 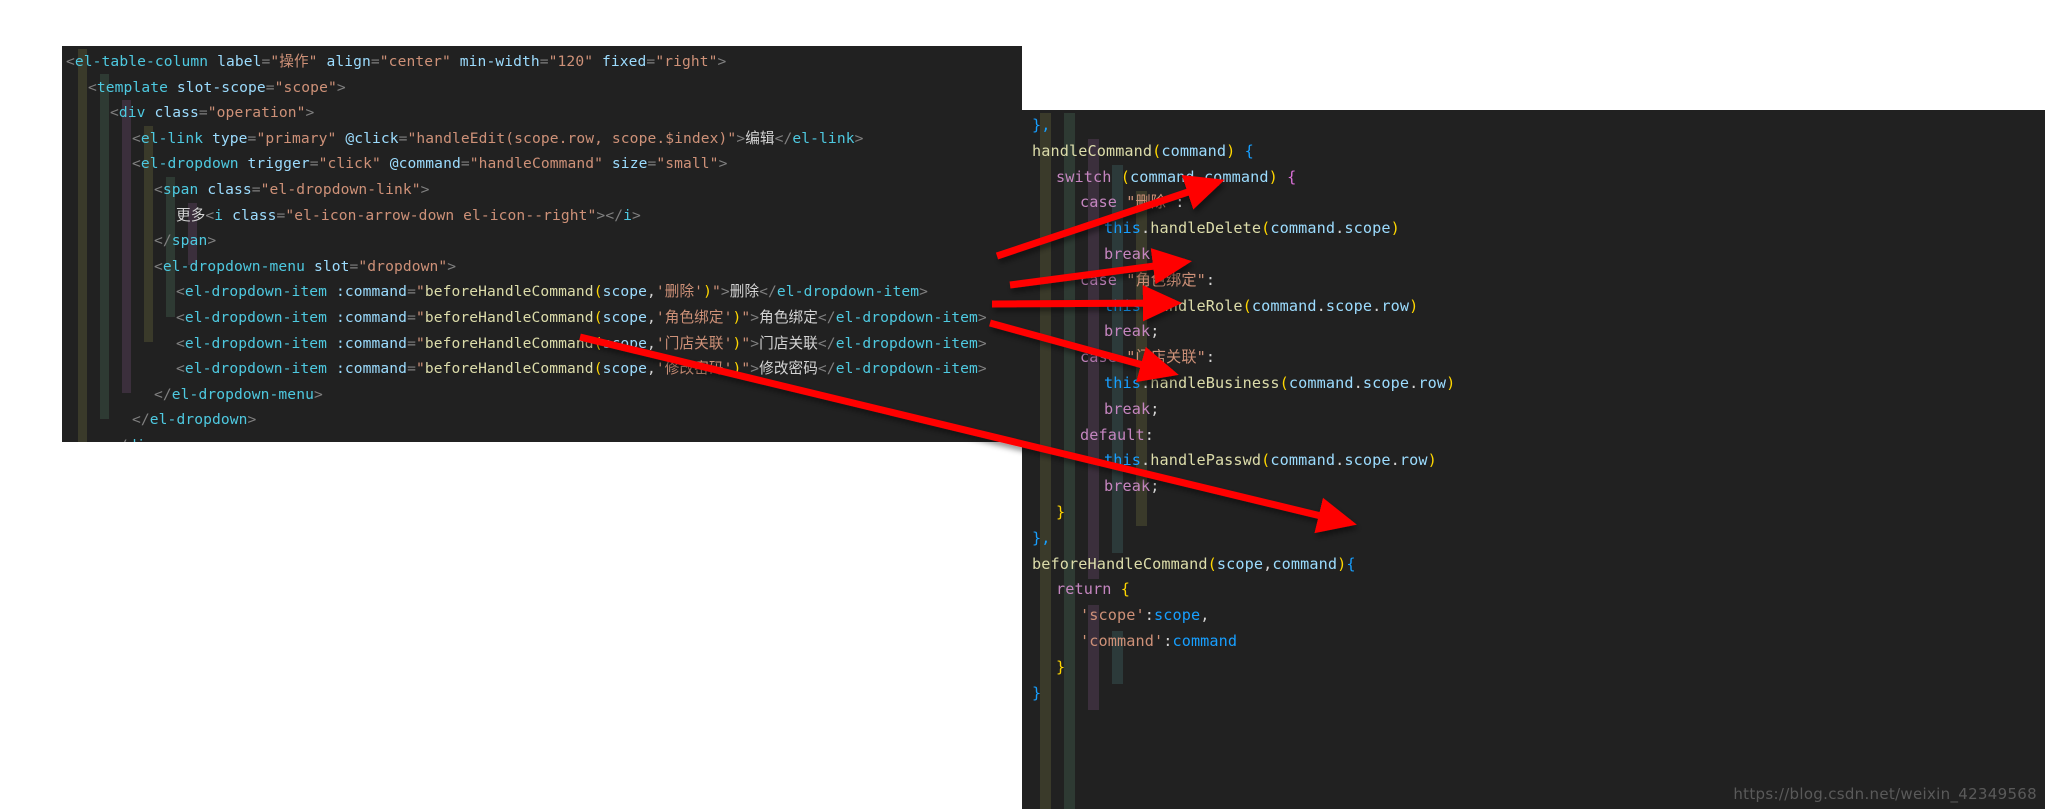 I want to click on code-line: this.handleDelete(command.scope), so click(x=1533, y=229).